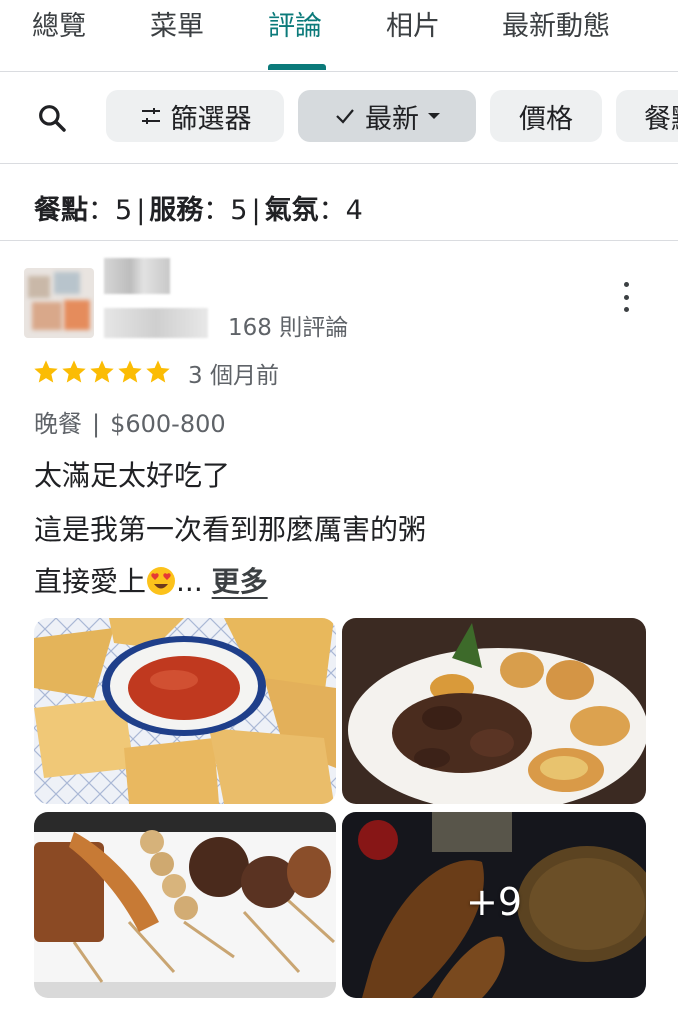 Image resolution: width=678 pixels, height=1024 pixels. What do you see at coordinates (168, 424) in the screenshot?
I see `price-range: $600-800` at bounding box center [168, 424].